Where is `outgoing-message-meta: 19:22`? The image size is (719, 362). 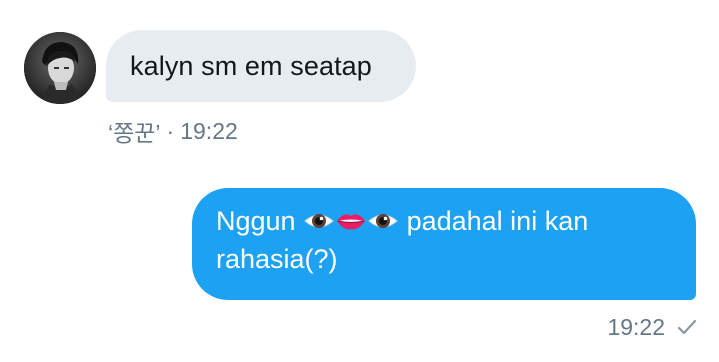 outgoing-message-meta: 19:22 is located at coordinates (652, 327).